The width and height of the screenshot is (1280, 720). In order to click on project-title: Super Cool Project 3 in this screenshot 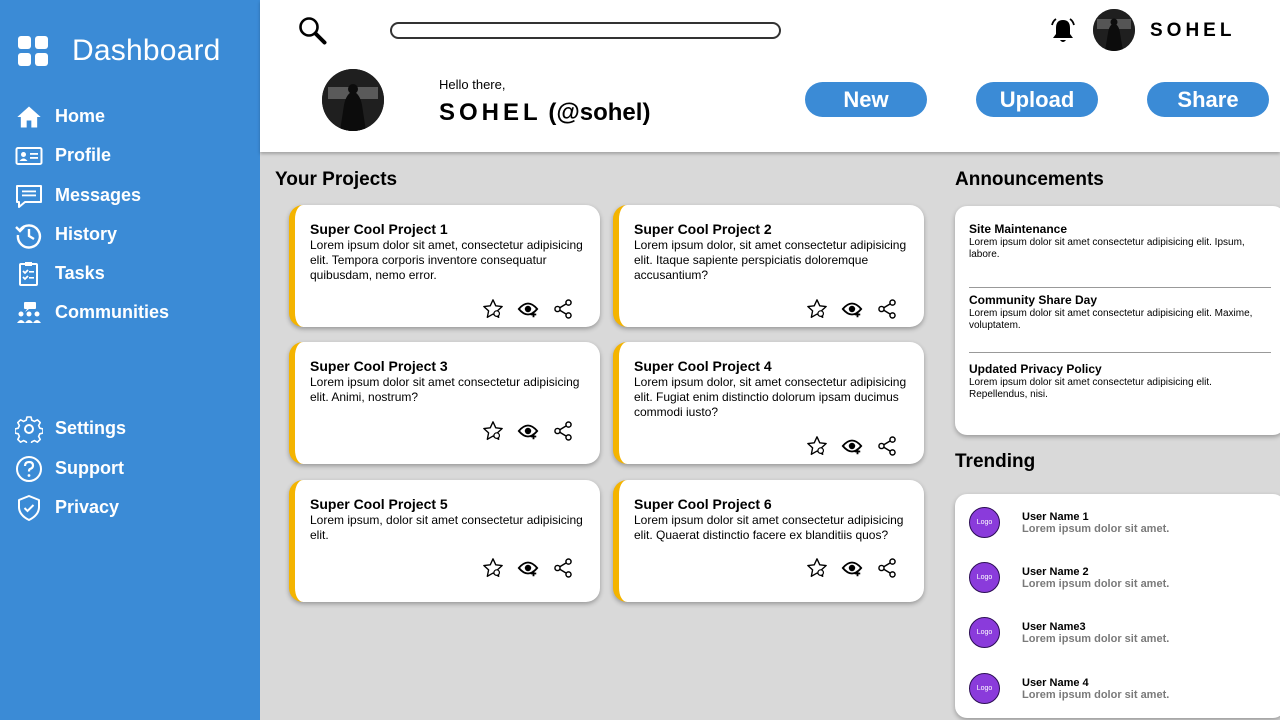, I will do `click(379, 366)`.